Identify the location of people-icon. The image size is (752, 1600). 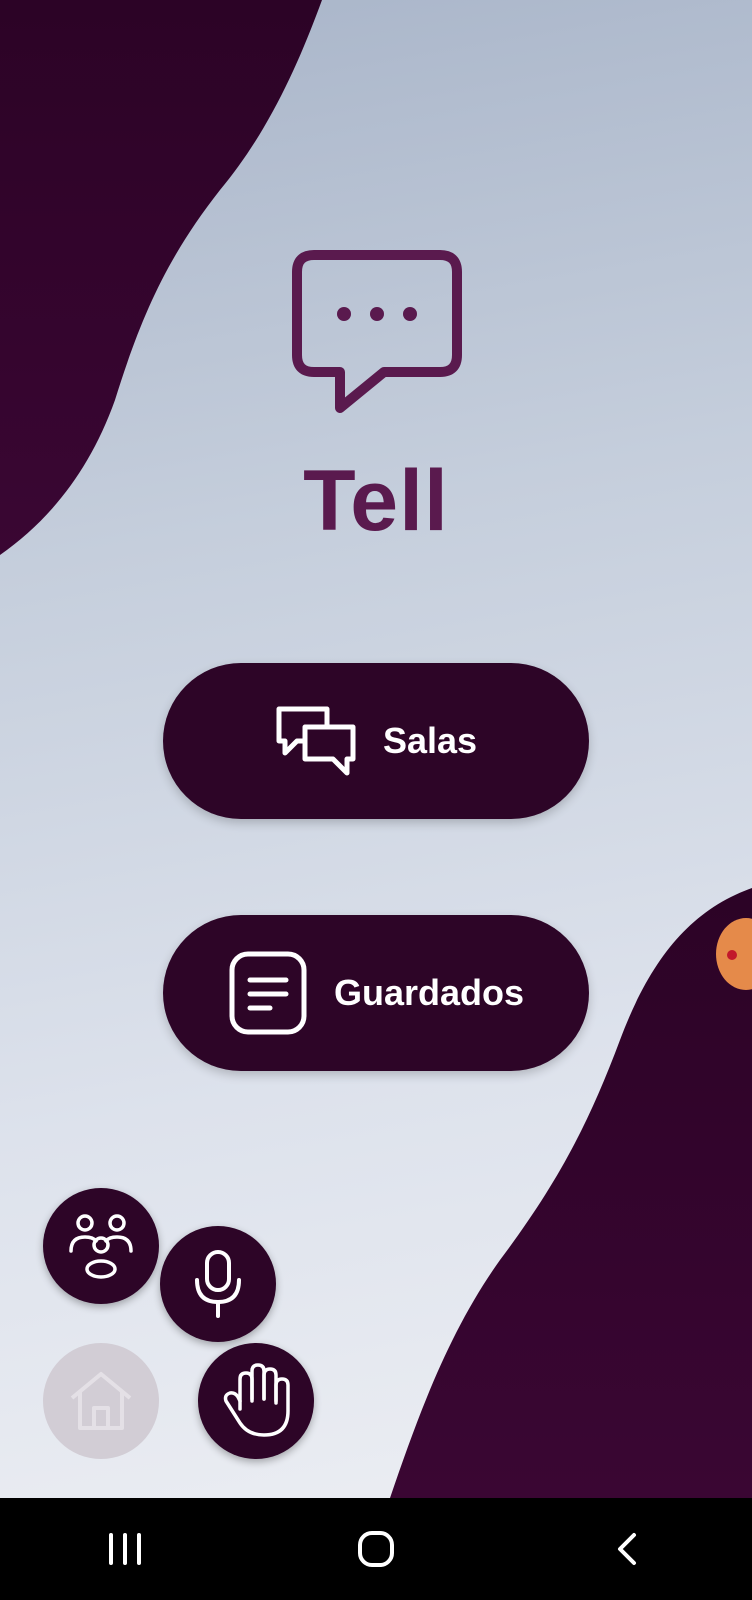
(101, 1246).